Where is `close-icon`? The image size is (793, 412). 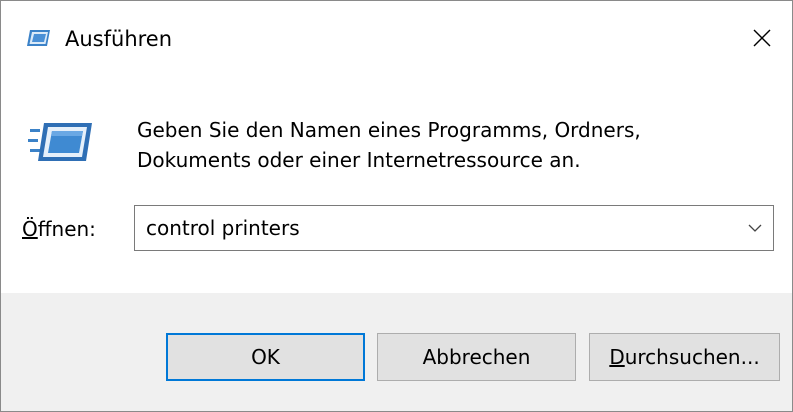
close-icon is located at coordinates (762, 38).